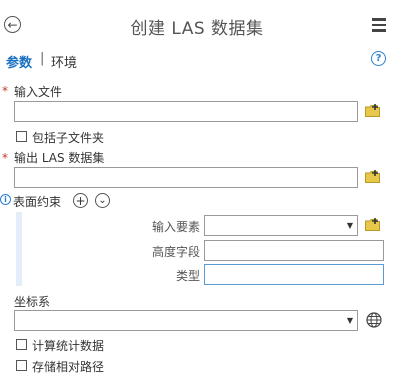 The width and height of the screenshot is (394, 392). What do you see at coordinates (19, 61) in the screenshot?
I see `tab-parameters: 参数` at bounding box center [19, 61].